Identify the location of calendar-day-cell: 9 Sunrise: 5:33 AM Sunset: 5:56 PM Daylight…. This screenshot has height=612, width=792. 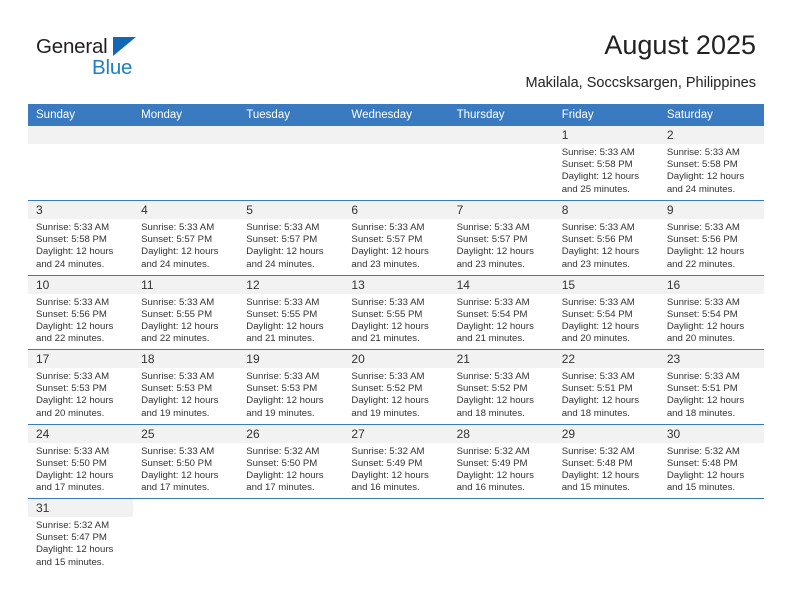
(711, 237).